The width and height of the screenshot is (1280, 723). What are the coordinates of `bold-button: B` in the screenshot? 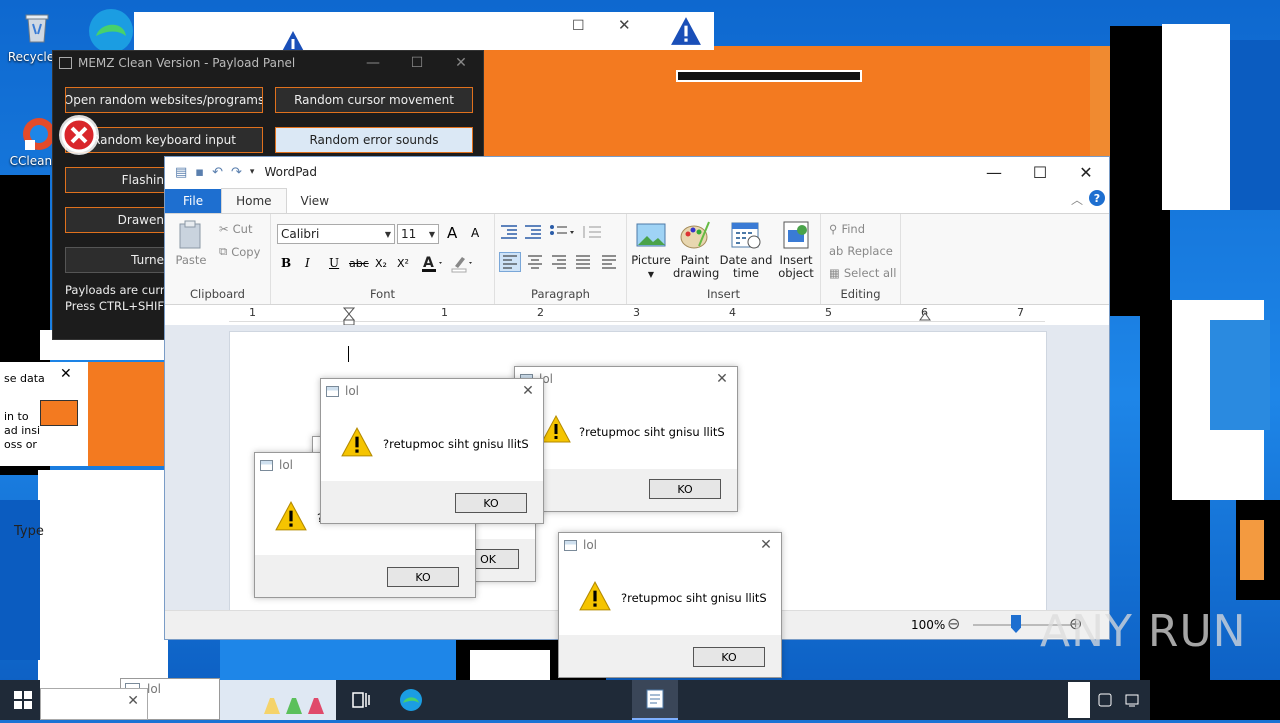 It's located at (286, 263).